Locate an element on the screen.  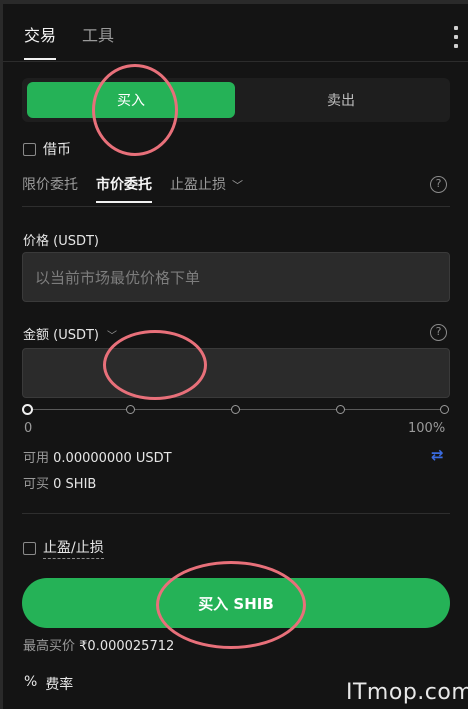
tpsl-toggle: 止盈/止损 is located at coordinates (63, 548).